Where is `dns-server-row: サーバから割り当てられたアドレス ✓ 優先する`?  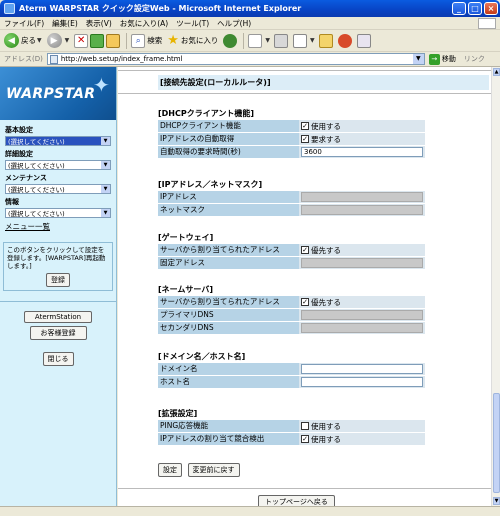 dns-server-row: サーバから割り当てられたアドレス ✓ 優先する is located at coordinates (291, 302).